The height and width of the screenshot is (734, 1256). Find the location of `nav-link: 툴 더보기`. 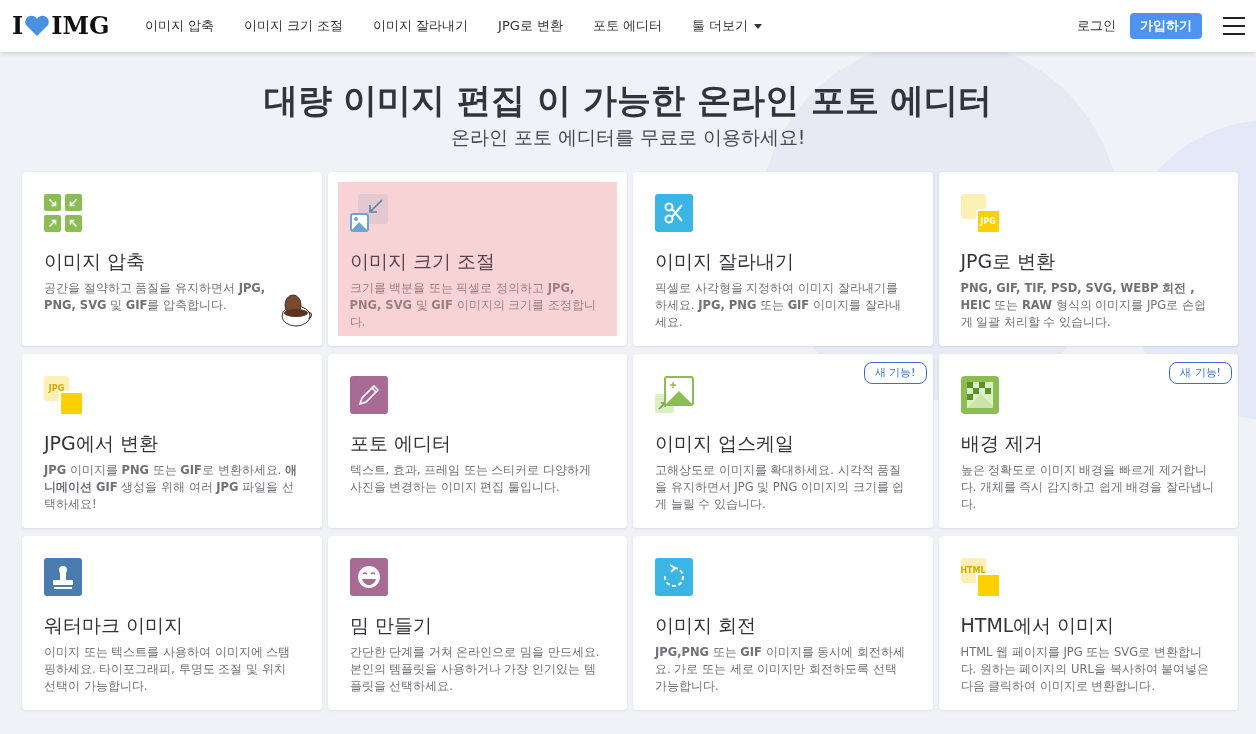

nav-link: 툴 더보기 is located at coordinates (727, 26).